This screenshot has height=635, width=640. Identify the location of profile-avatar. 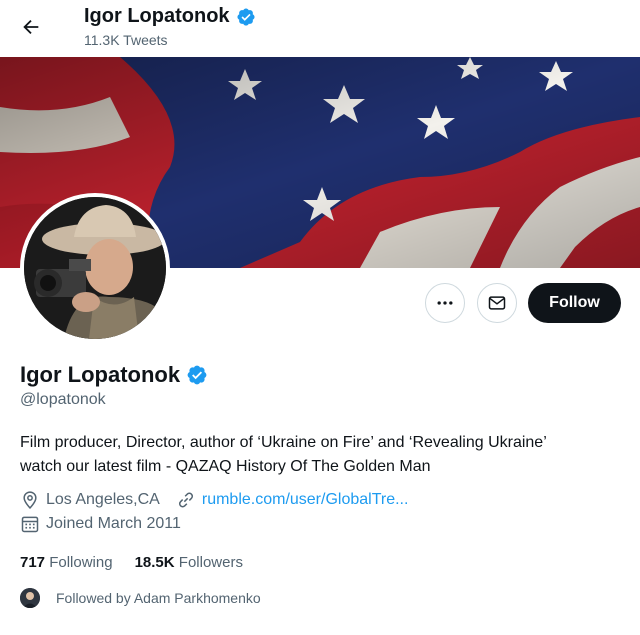
(95, 268).